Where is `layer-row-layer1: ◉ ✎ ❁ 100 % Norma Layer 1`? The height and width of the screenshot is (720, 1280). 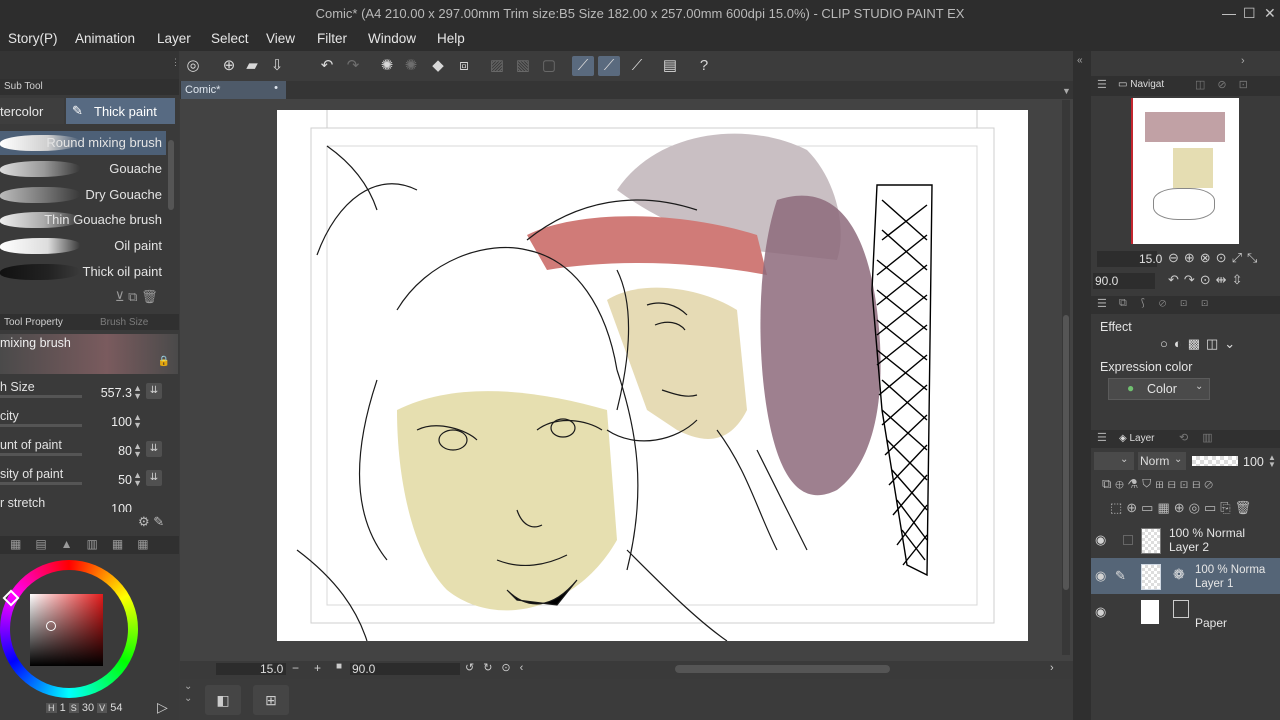
layer-row-layer1: ◉ ✎ ❁ 100 % Norma Layer 1 is located at coordinates (1185, 576).